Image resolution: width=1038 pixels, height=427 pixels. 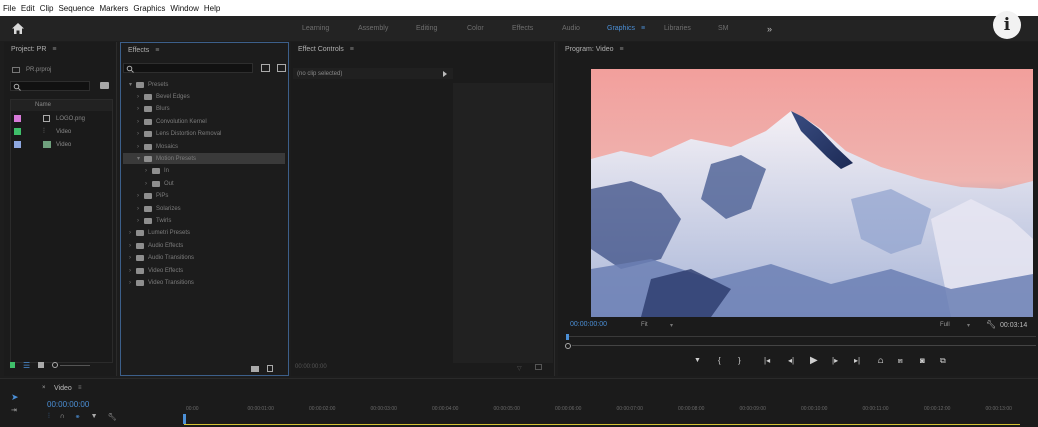 I want to click on lock-icon, so click(x=12, y=365).